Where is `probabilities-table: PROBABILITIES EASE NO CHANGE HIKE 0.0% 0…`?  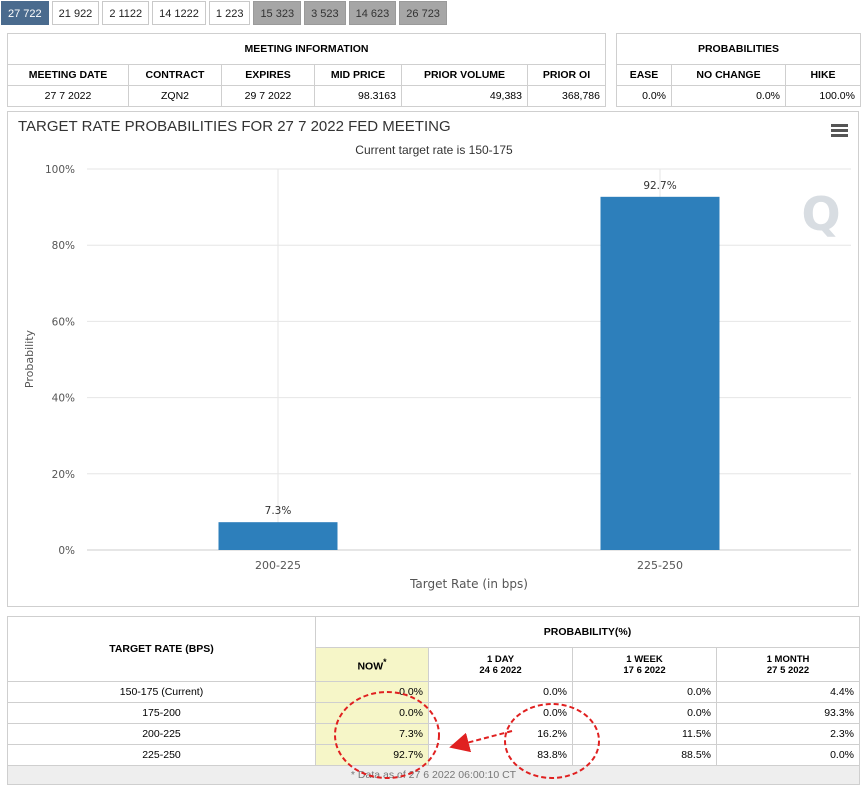
probabilities-table: PROBABILITIES EASE NO CHANGE HIKE 0.0% 0… is located at coordinates (738, 70).